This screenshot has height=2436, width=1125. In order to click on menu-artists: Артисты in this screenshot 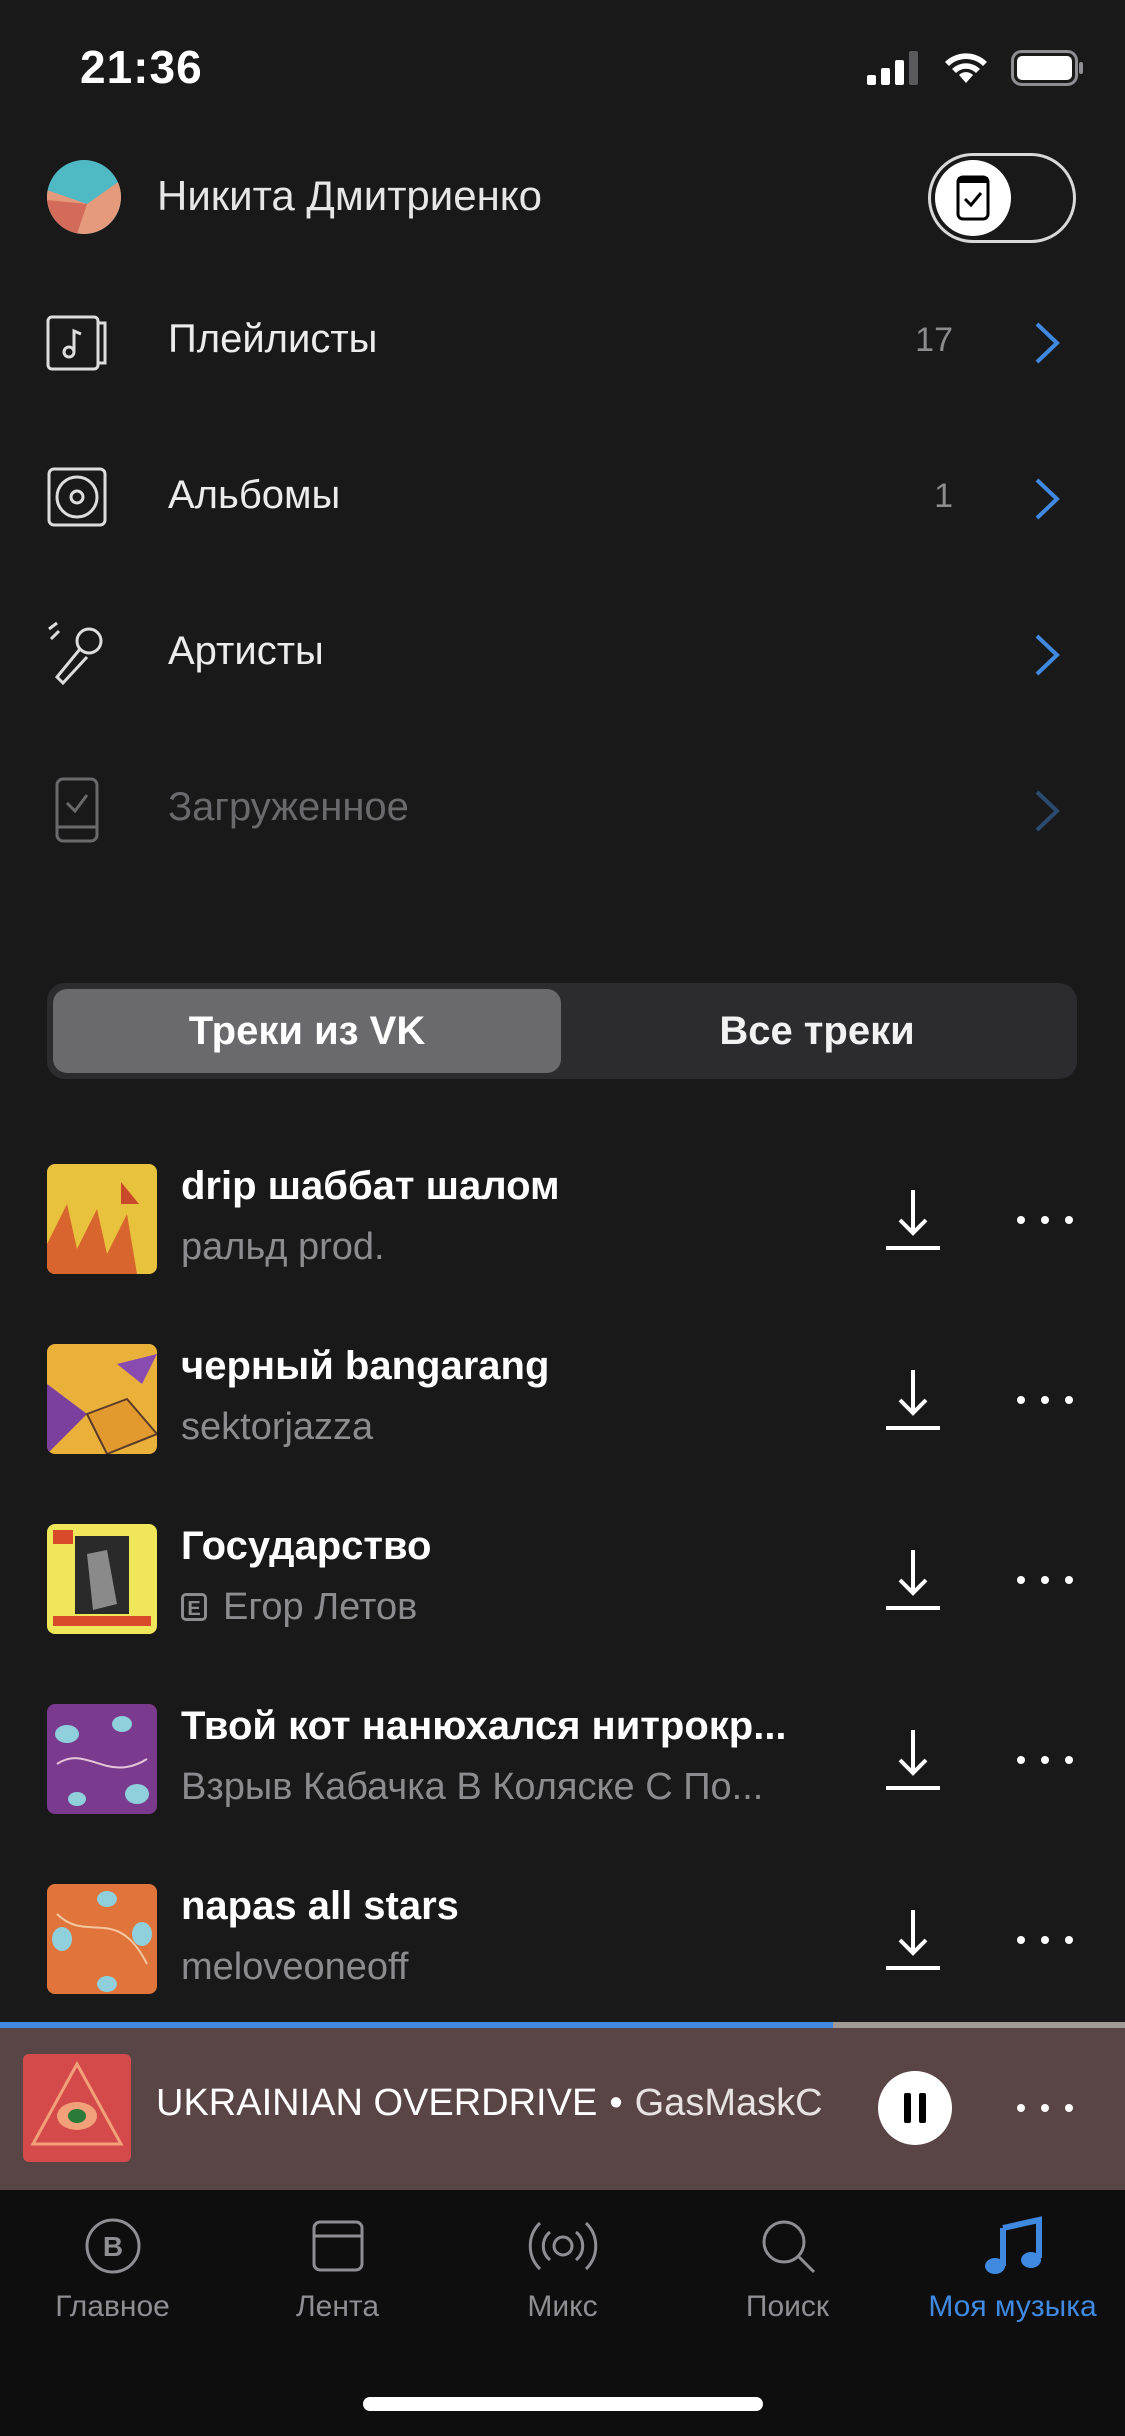, I will do `click(562, 654)`.